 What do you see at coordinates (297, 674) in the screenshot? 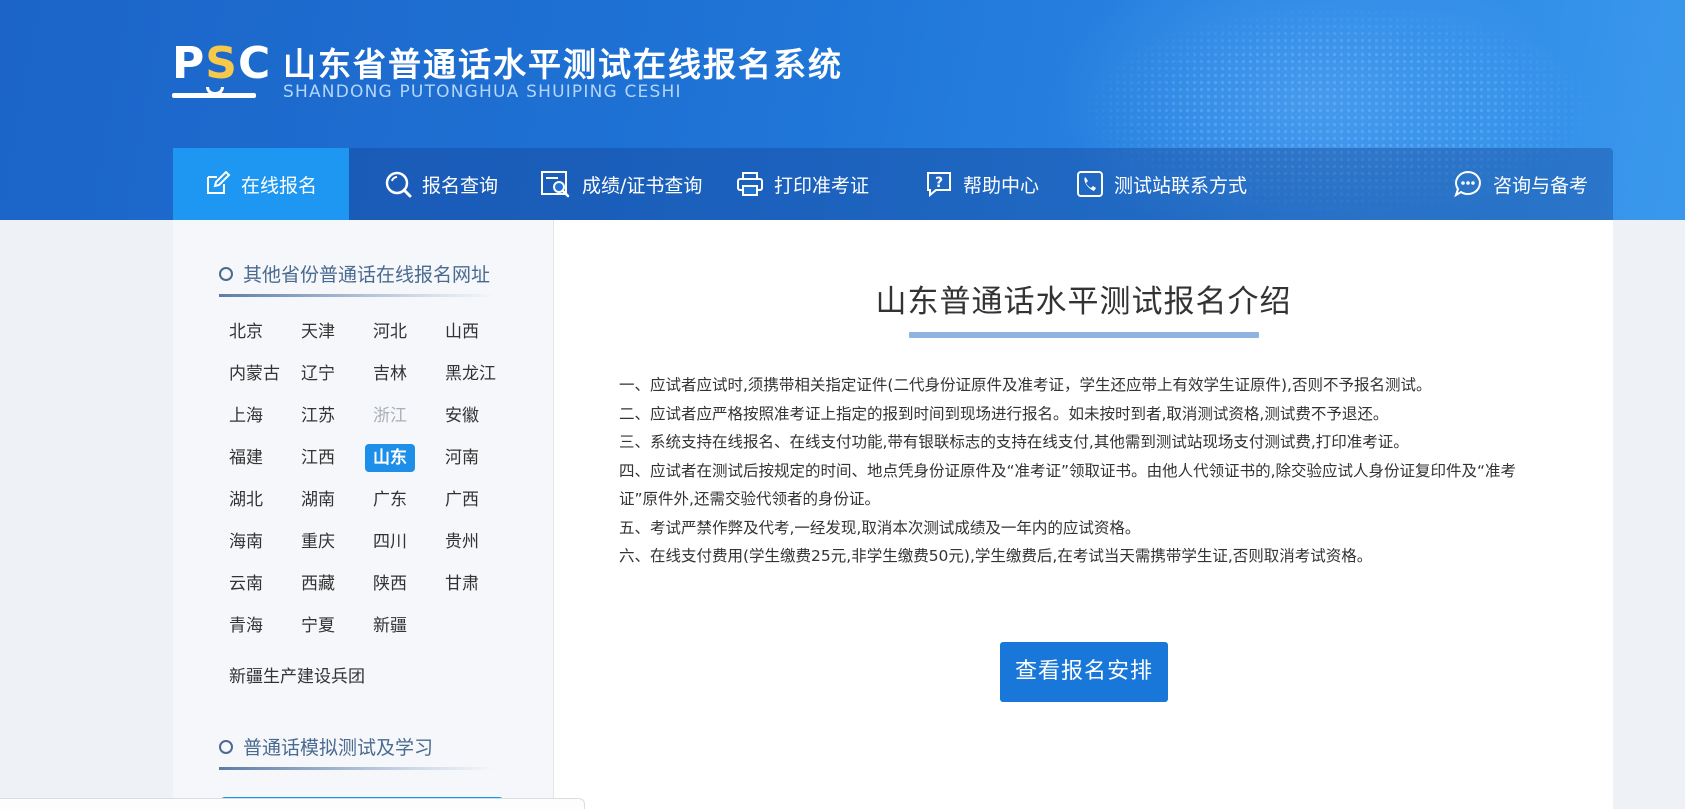
I see `xinjiang-bingtuan-link: 新疆生产建设兵团` at bounding box center [297, 674].